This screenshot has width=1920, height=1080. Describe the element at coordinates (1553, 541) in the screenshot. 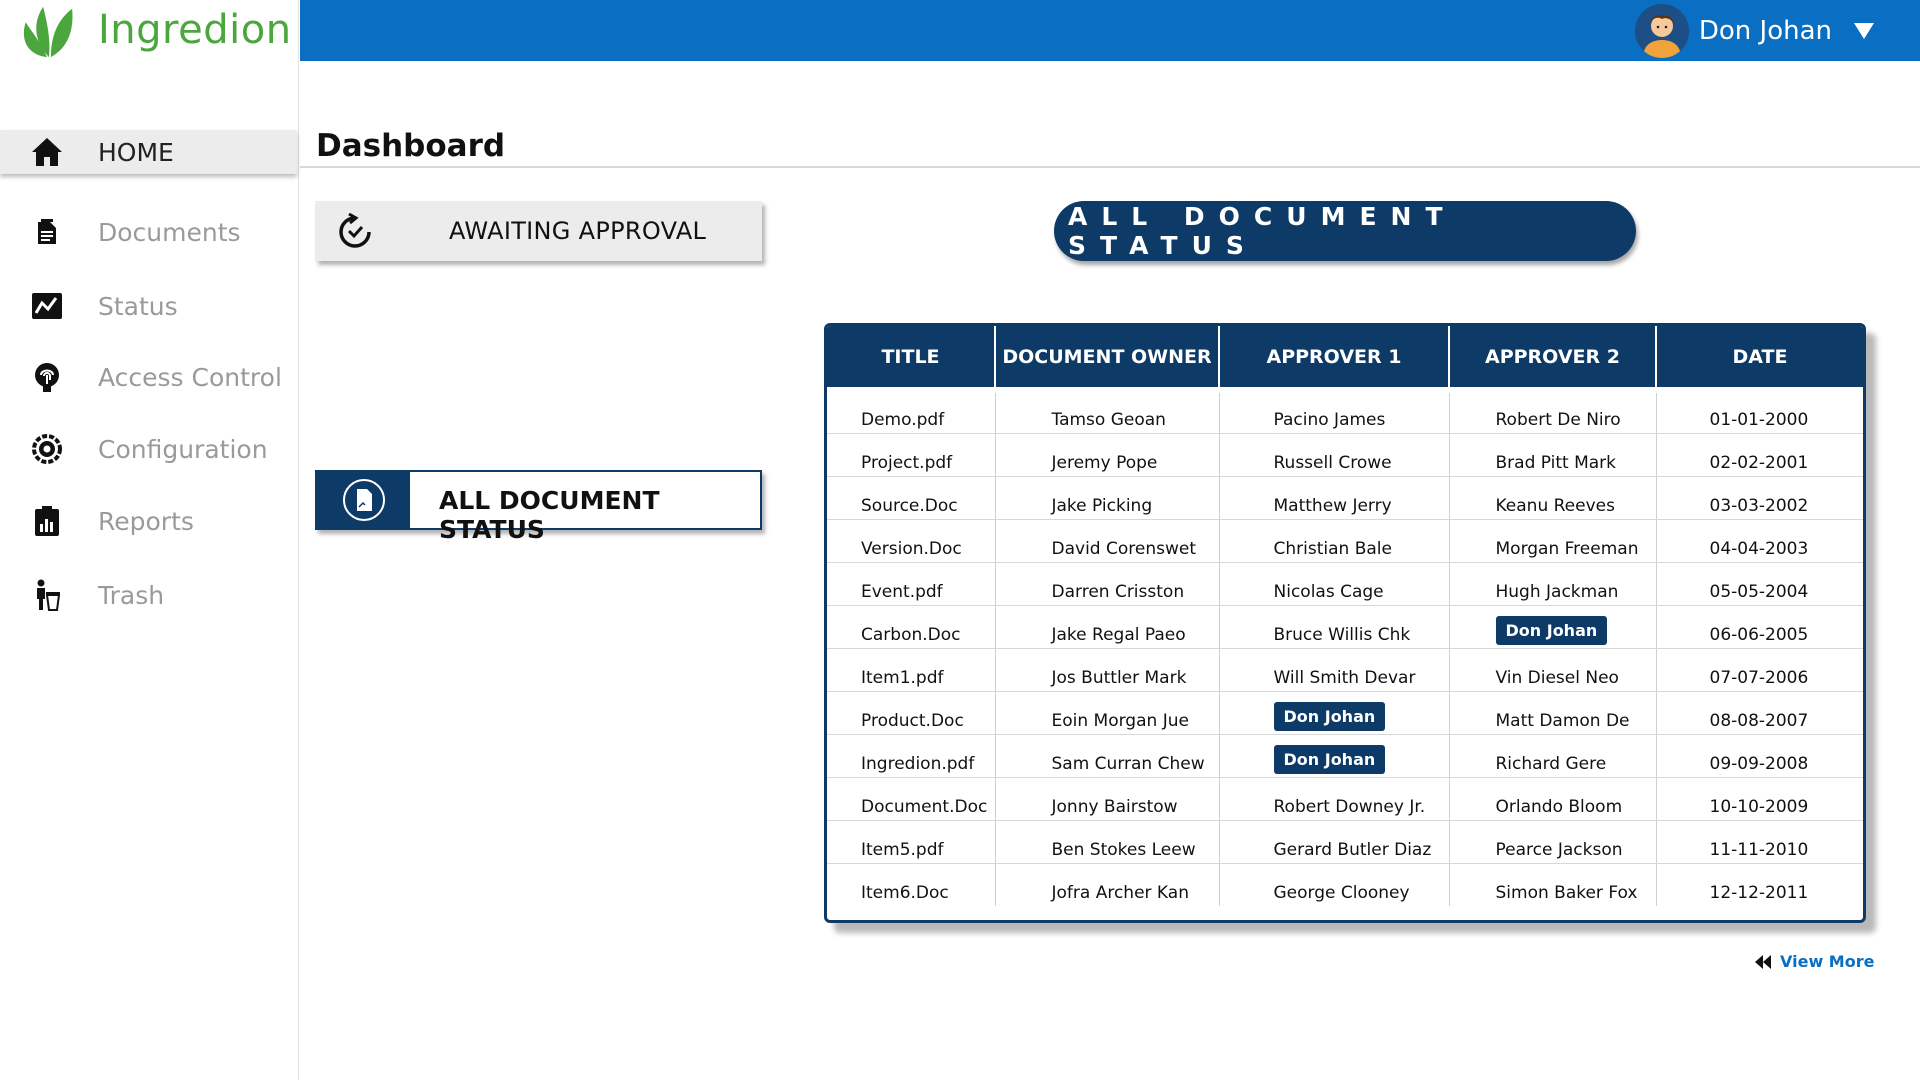

I see `table-cell: Morgan Freeman` at that location.